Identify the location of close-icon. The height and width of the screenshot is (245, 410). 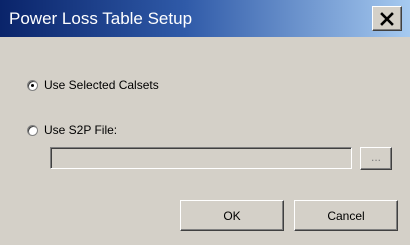
(387, 18).